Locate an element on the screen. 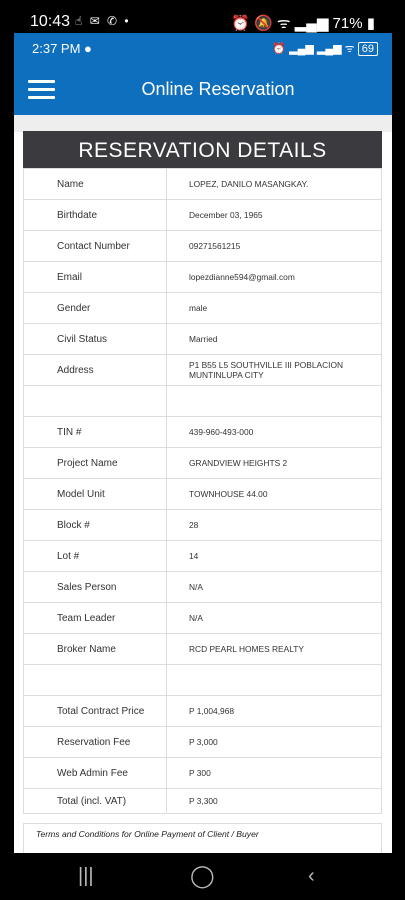 The image size is (405, 900). table-row: Project Name GRANDVIEW HEIGHTS 2 is located at coordinates (202, 463).